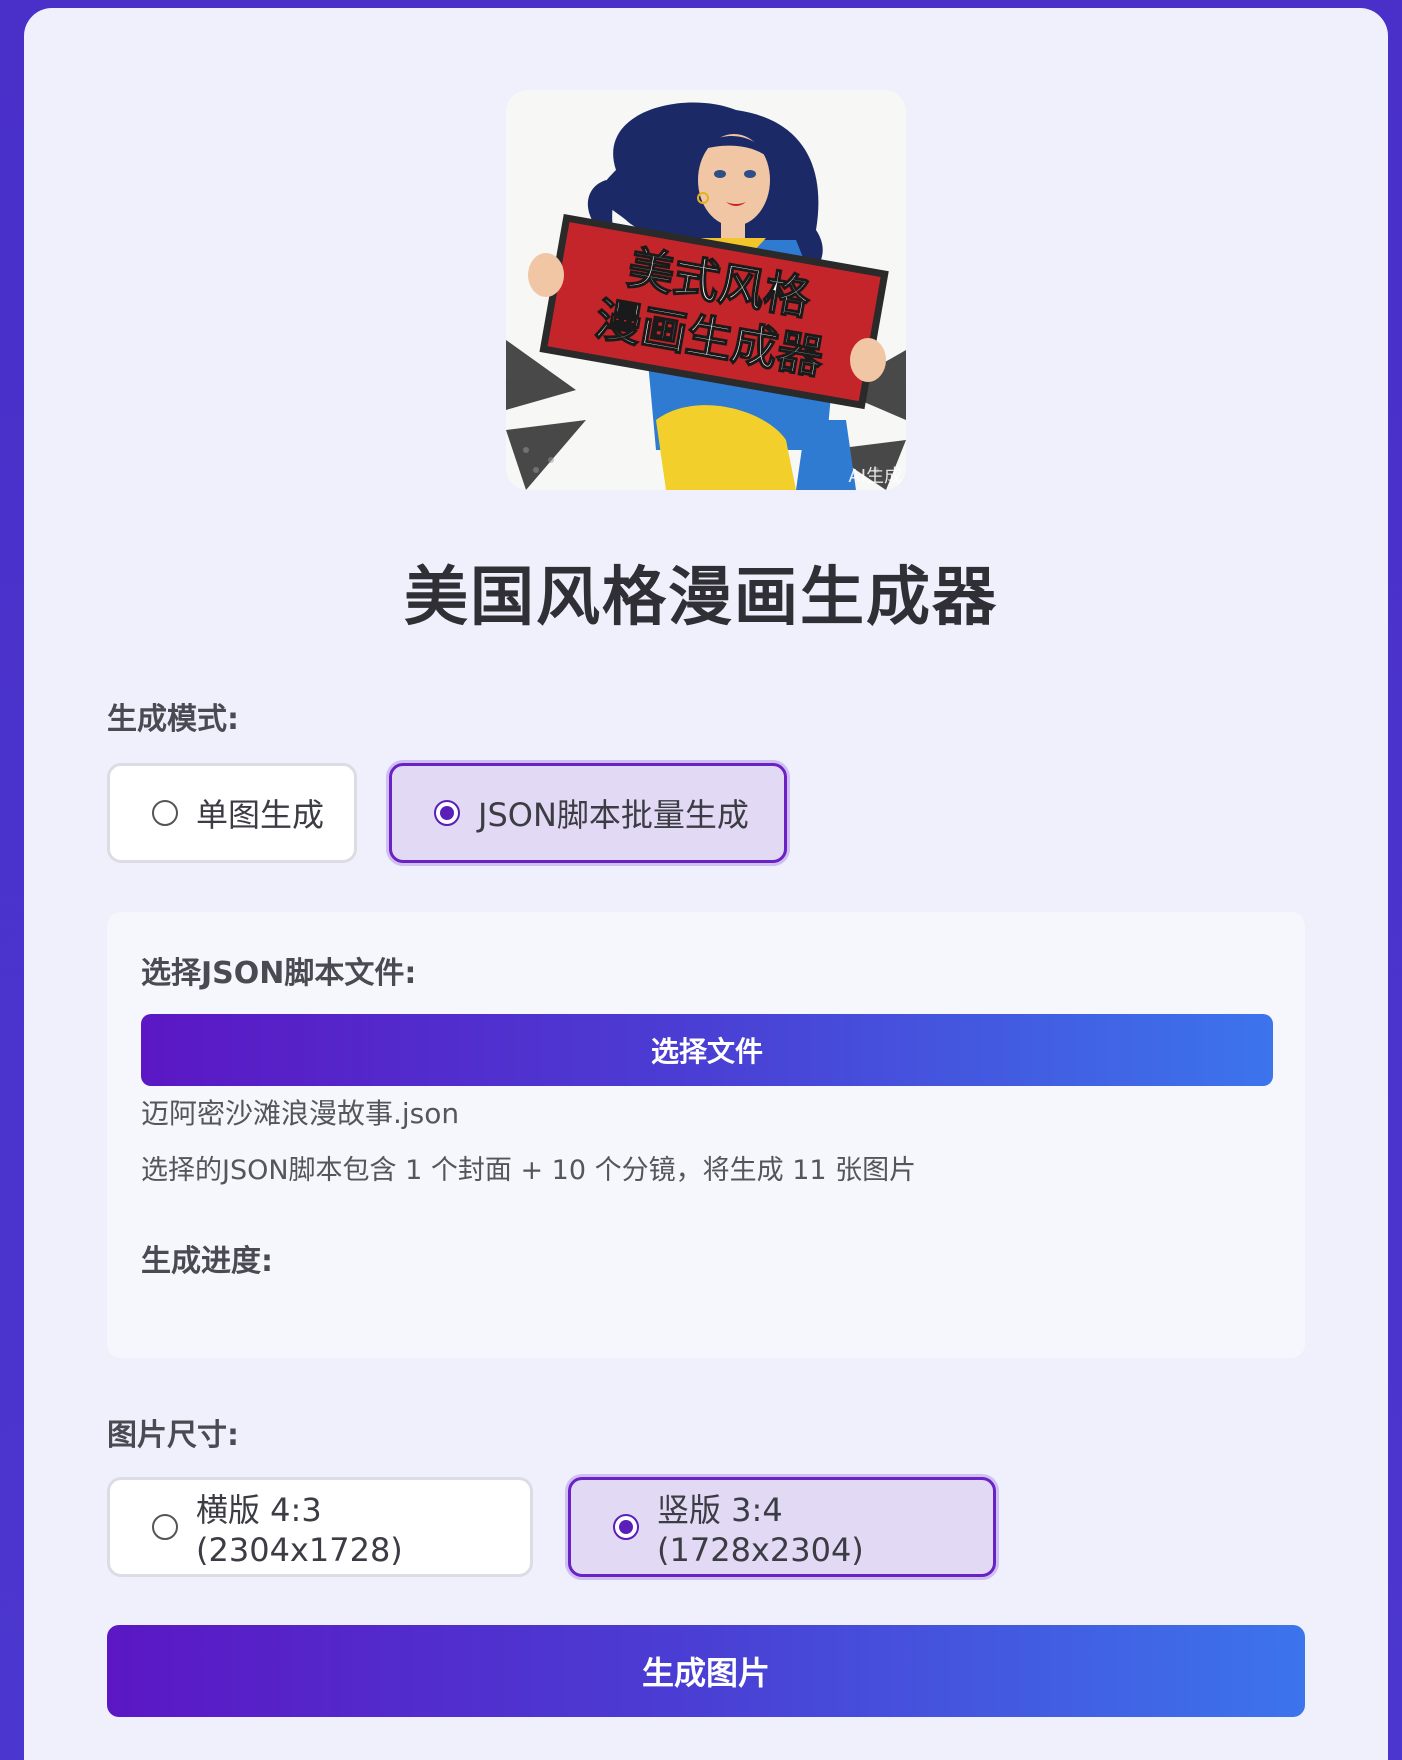 Image resolution: width=1402 pixels, height=1760 pixels. I want to click on choose-file-button: 选择文件, so click(707, 1050).